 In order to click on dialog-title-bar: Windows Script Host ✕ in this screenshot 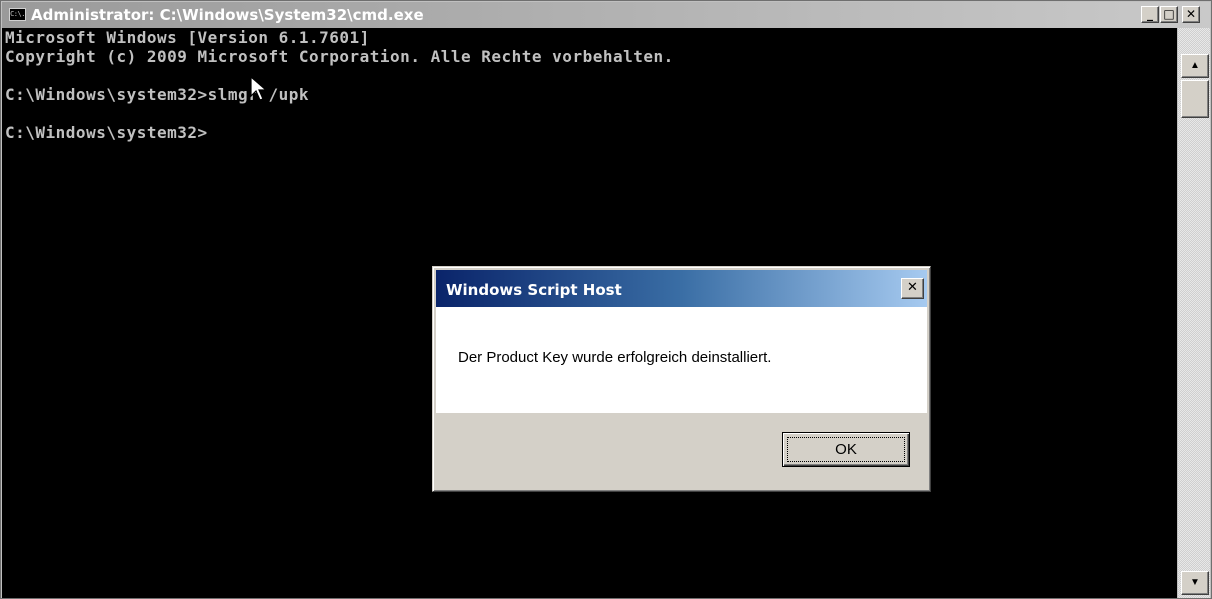, I will do `click(681, 288)`.